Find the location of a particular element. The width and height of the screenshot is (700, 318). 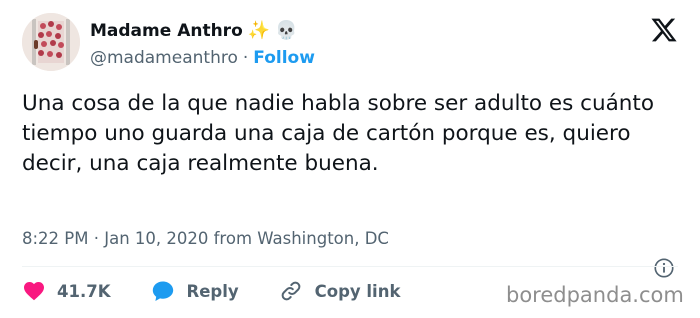

like-button: 41.7K is located at coordinates (66, 291).